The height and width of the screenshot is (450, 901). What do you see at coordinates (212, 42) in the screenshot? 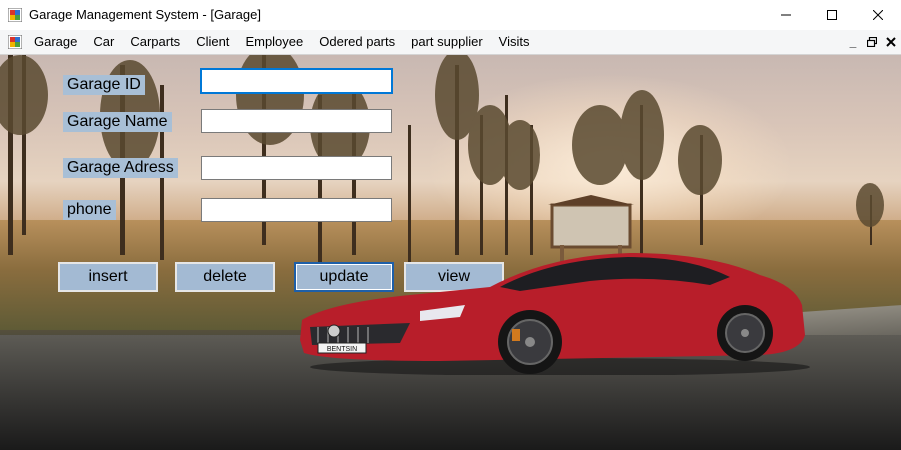
I see `menu-item-client: Client` at bounding box center [212, 42].